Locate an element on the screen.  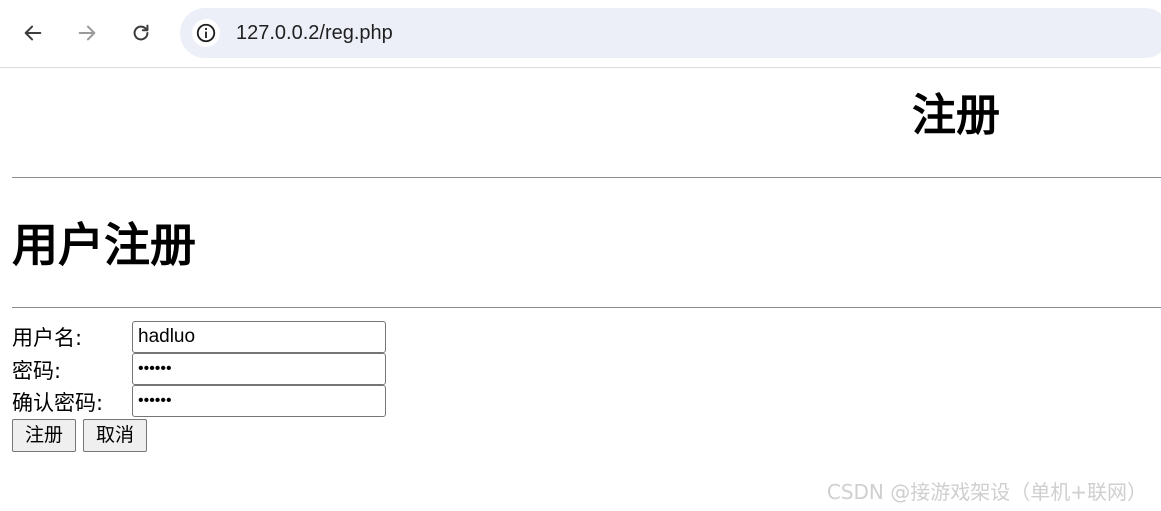
username-label: 用户名: is located at coordinates (47, 338).